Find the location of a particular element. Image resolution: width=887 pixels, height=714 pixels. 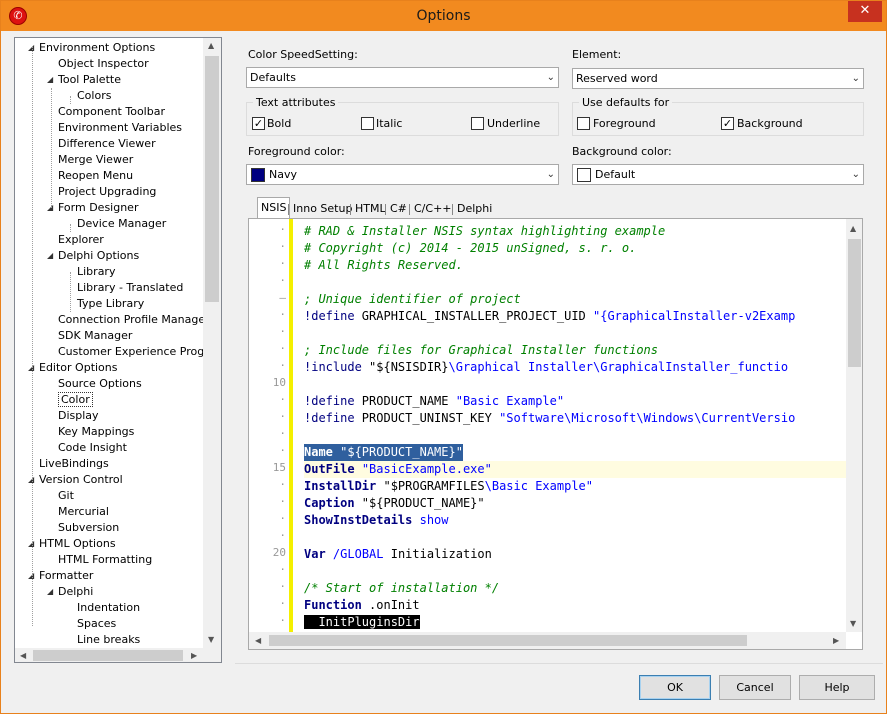

tab-nsis: NSIS is located at coordinates (274, 208).